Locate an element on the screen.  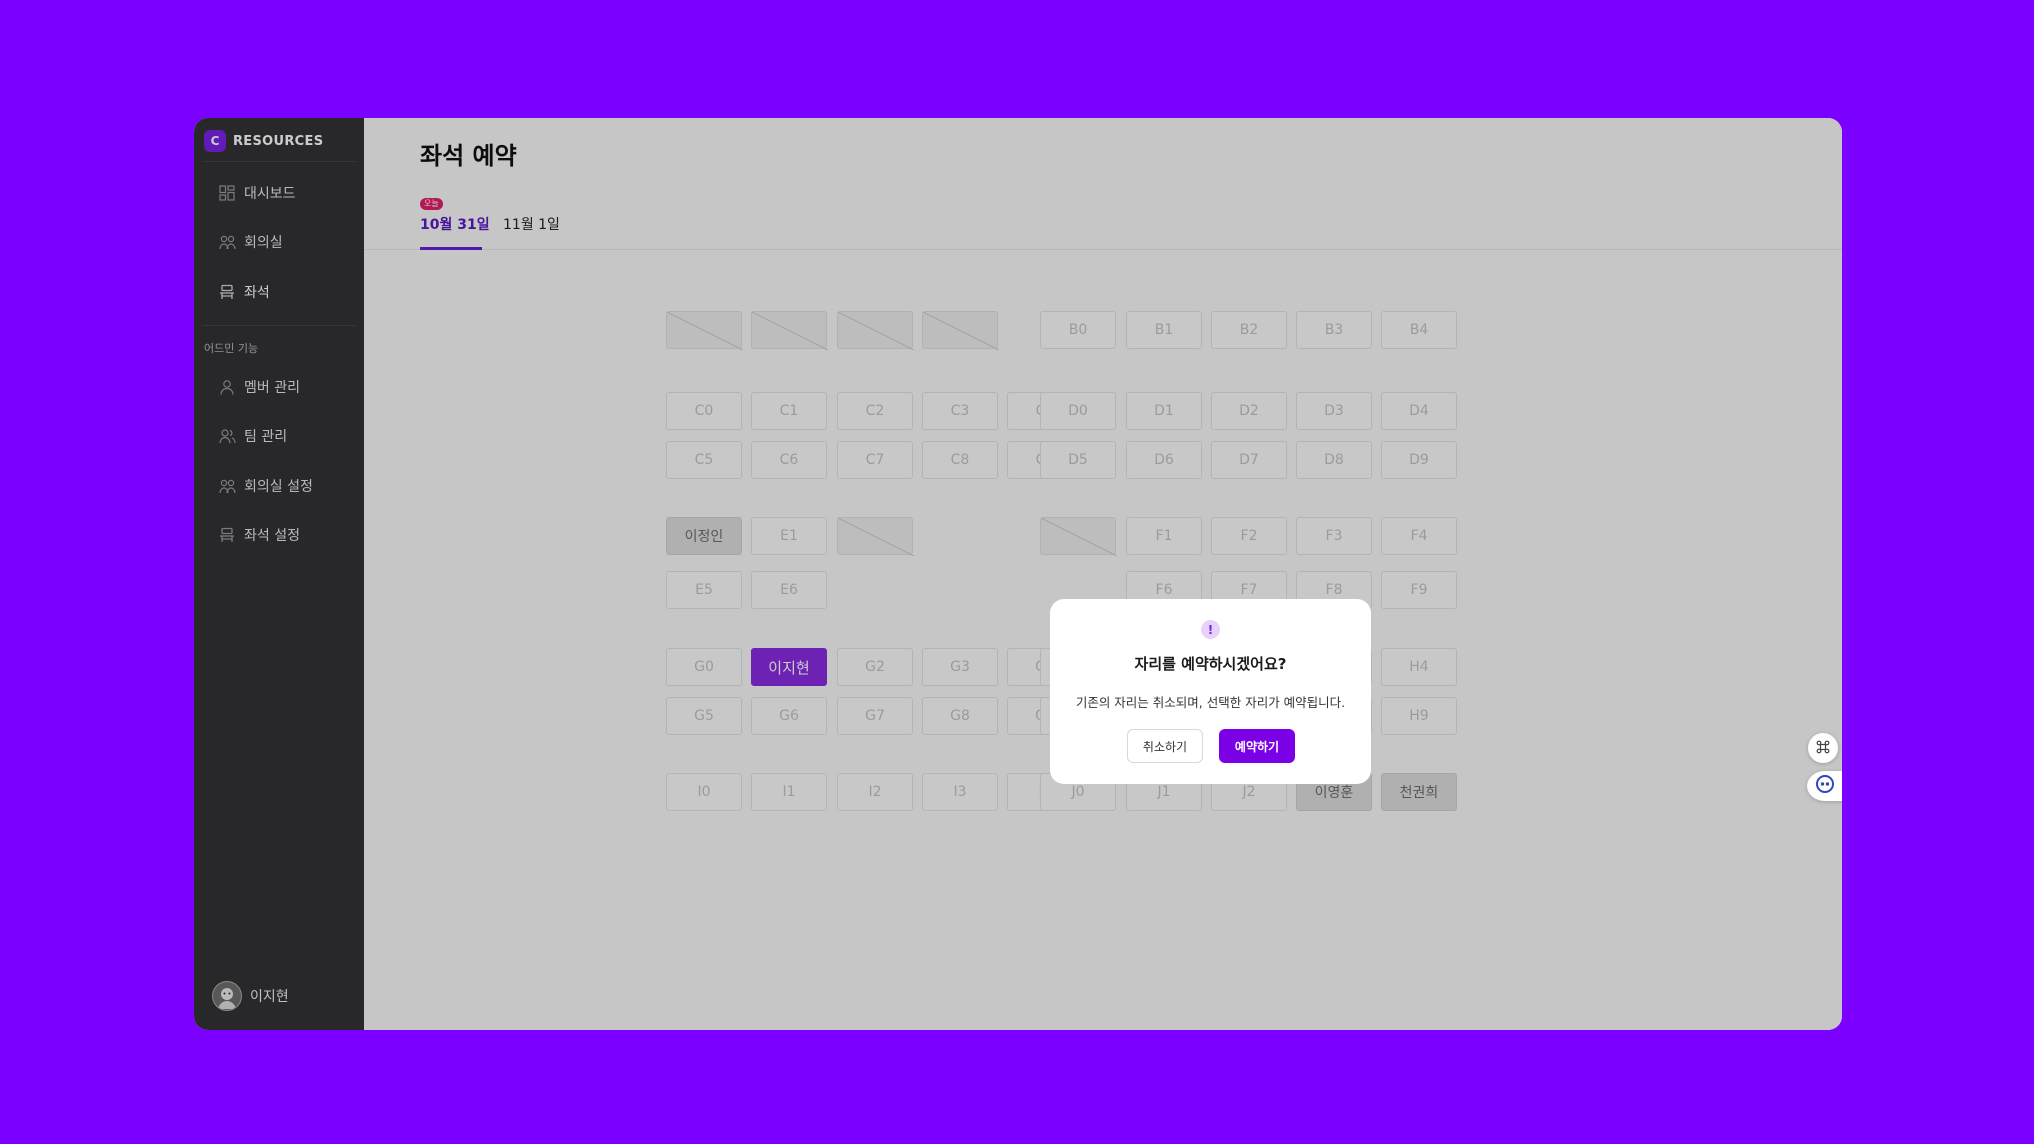
command-icon is located at coordinates (1823, 748).